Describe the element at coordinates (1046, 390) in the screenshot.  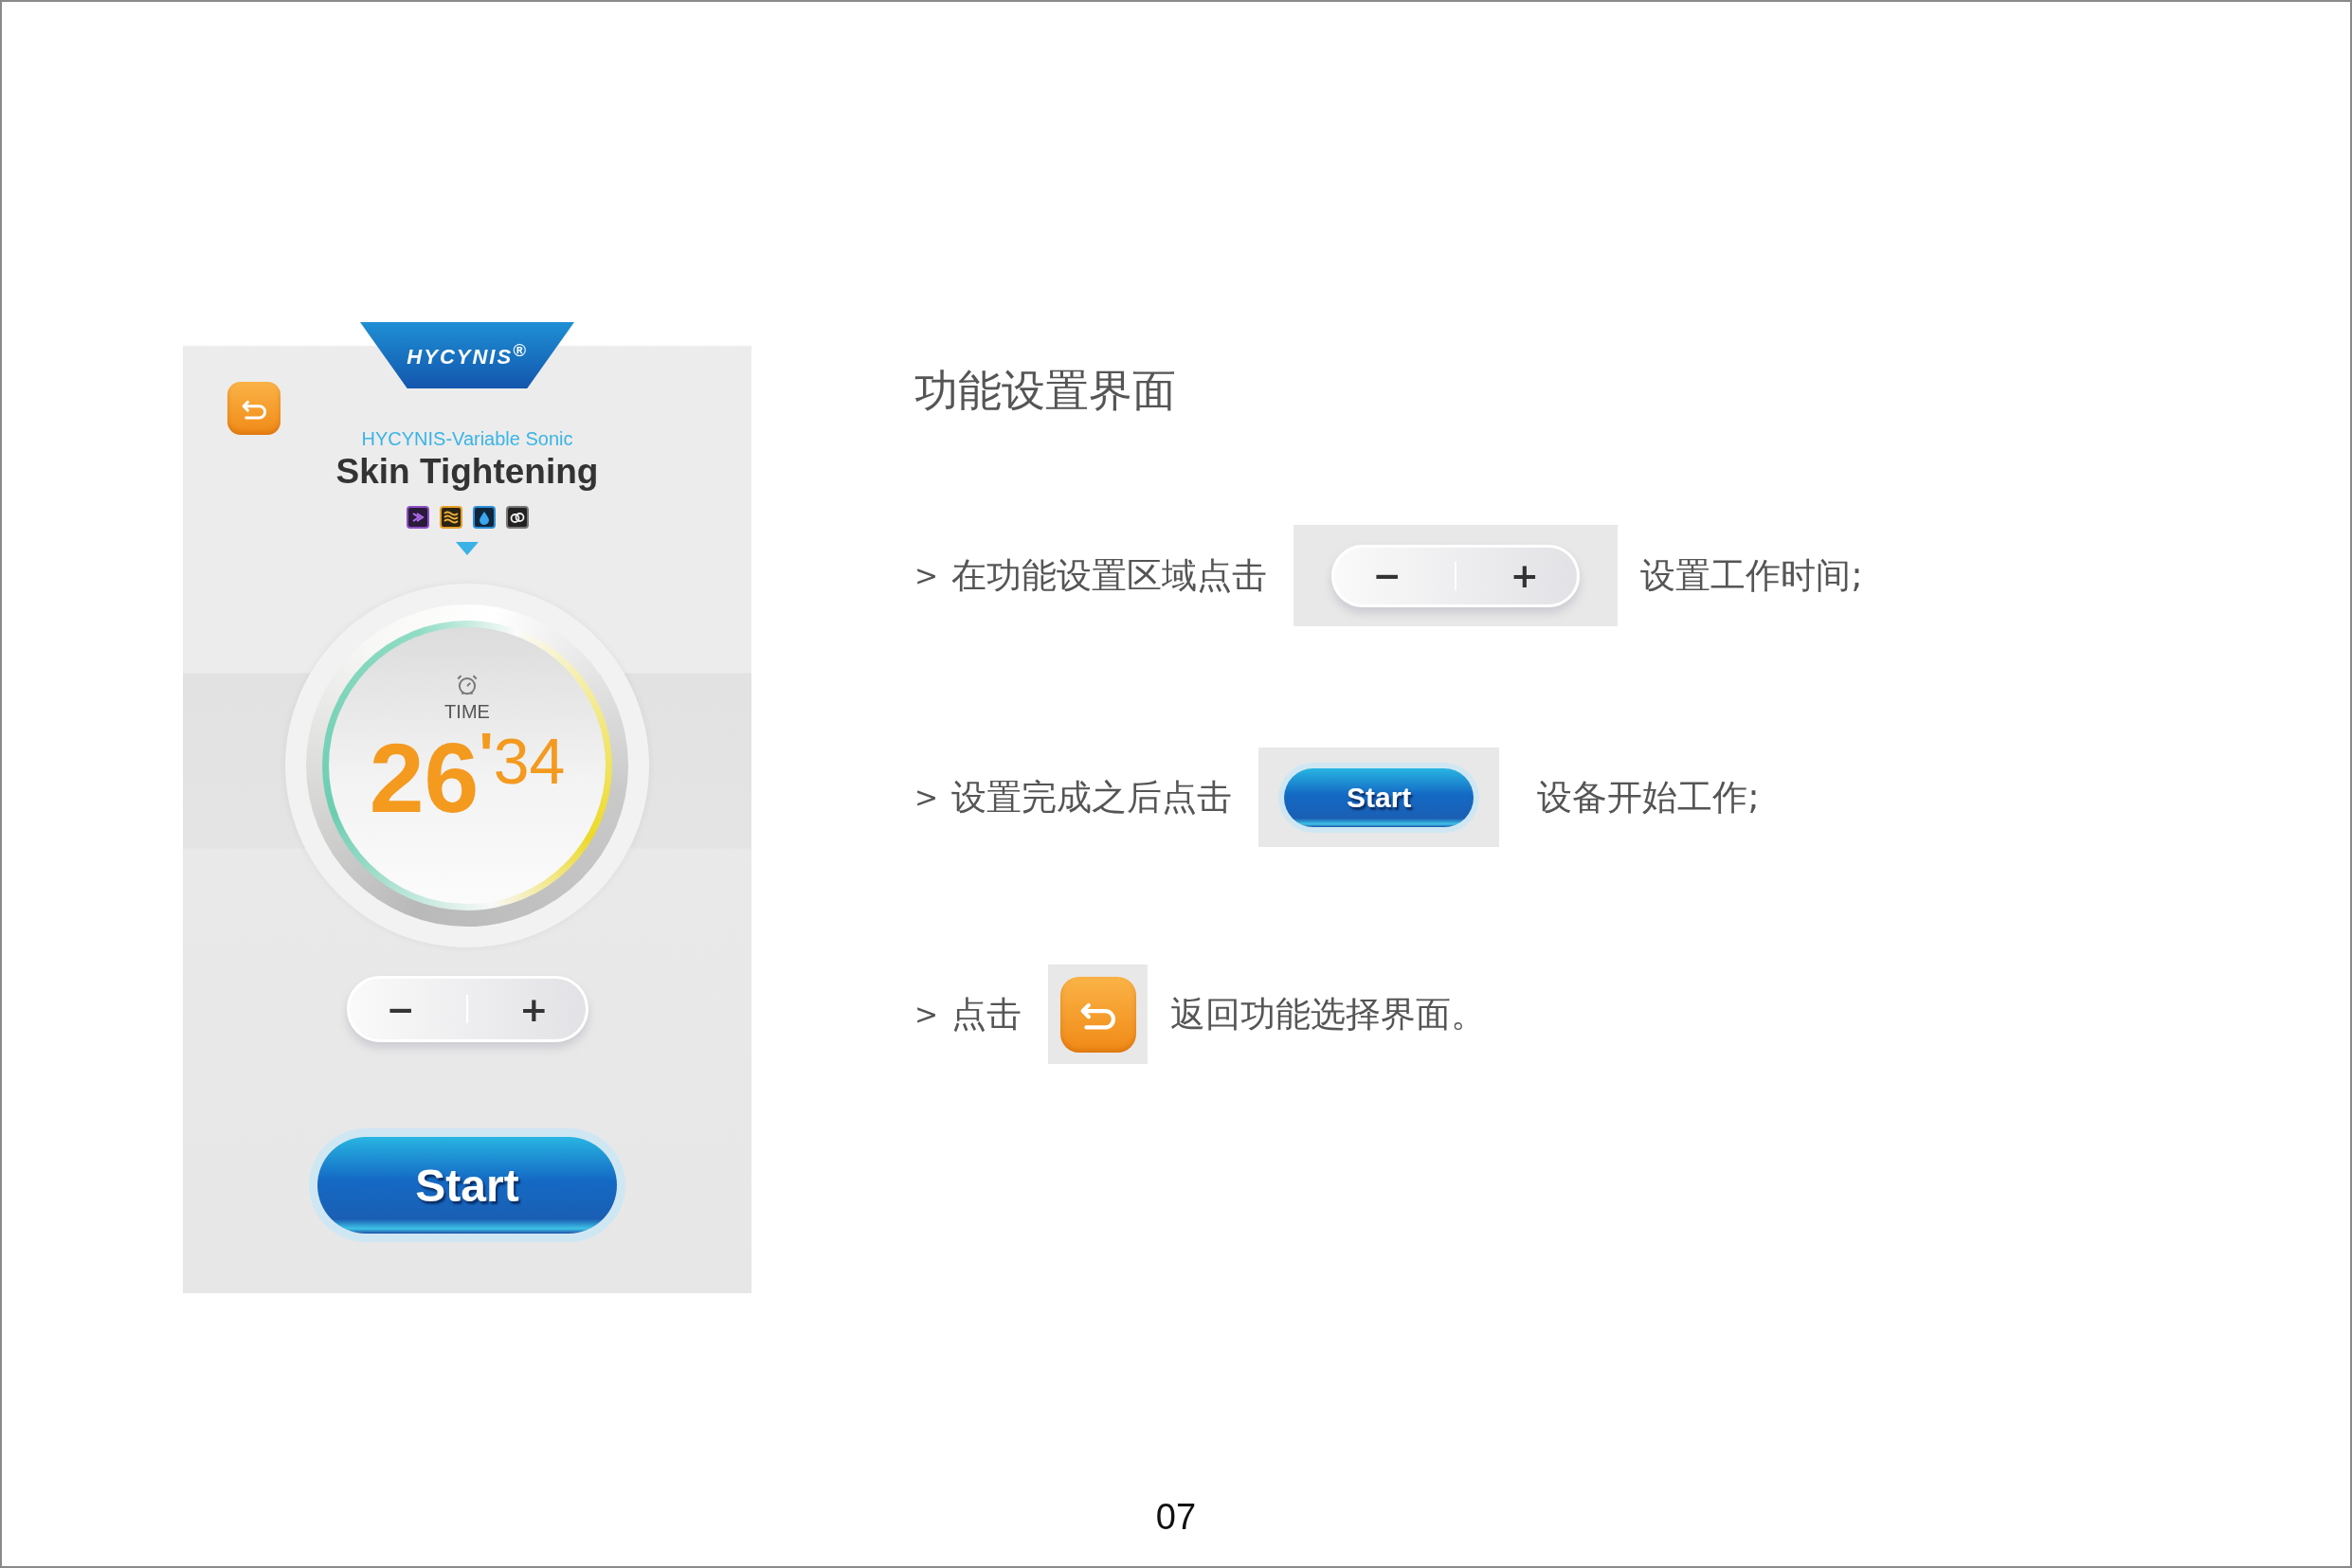
I see `section-title: 功能设置界面` at that location.